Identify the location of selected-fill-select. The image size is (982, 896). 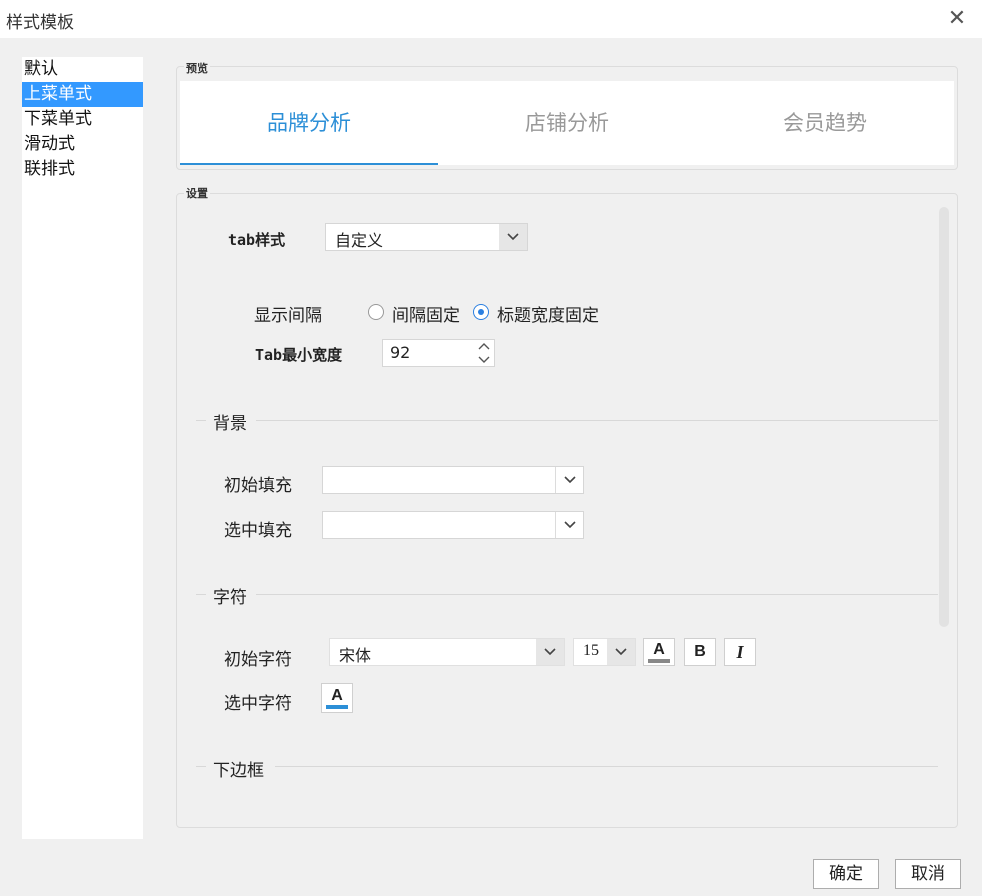
(453, 525).